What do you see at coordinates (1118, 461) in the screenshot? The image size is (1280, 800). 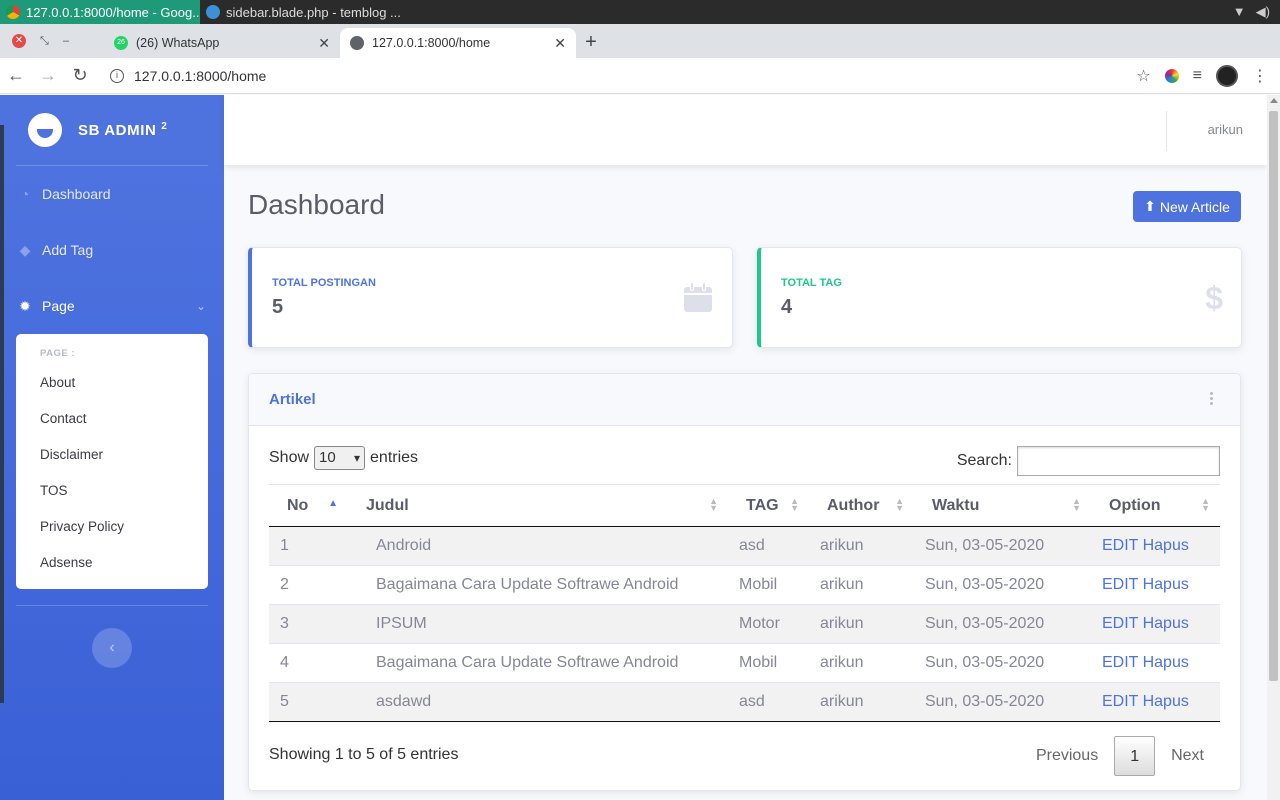 I see `search-input` at bounding box center [1118, 461].